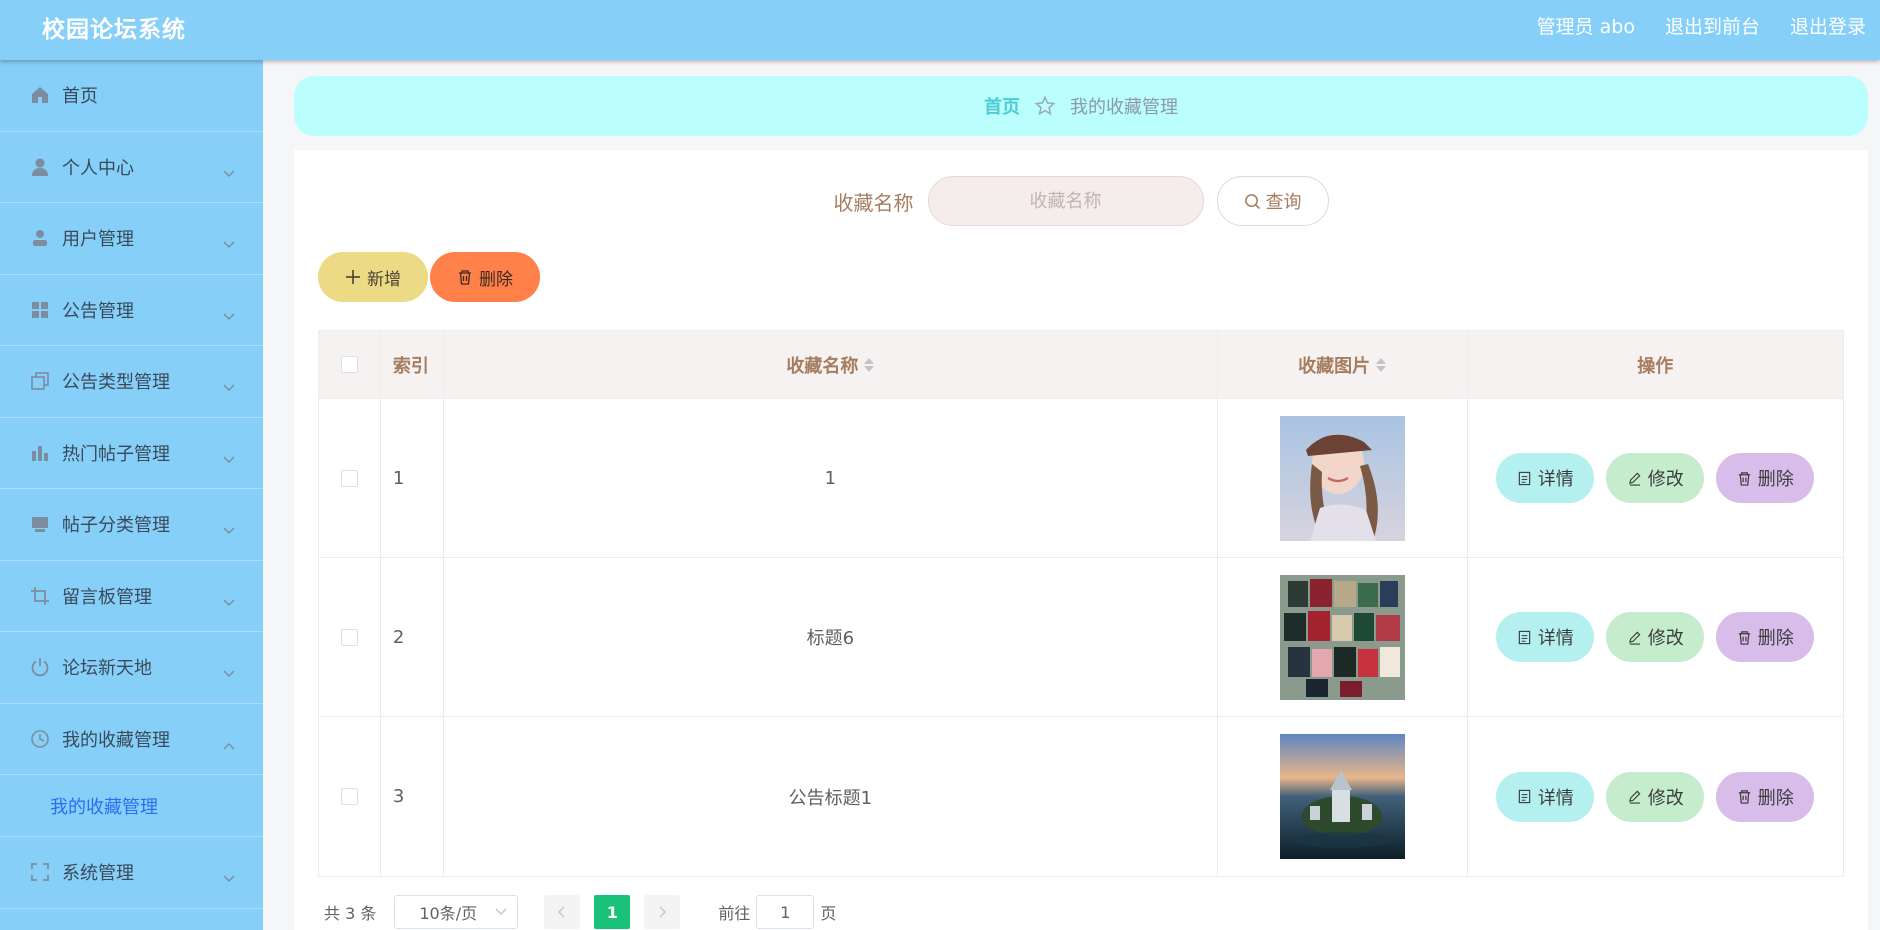  Describe the element at coordinates (131, 96) in the screenshot. I see `sidebar-item-home: 首页` at that location.